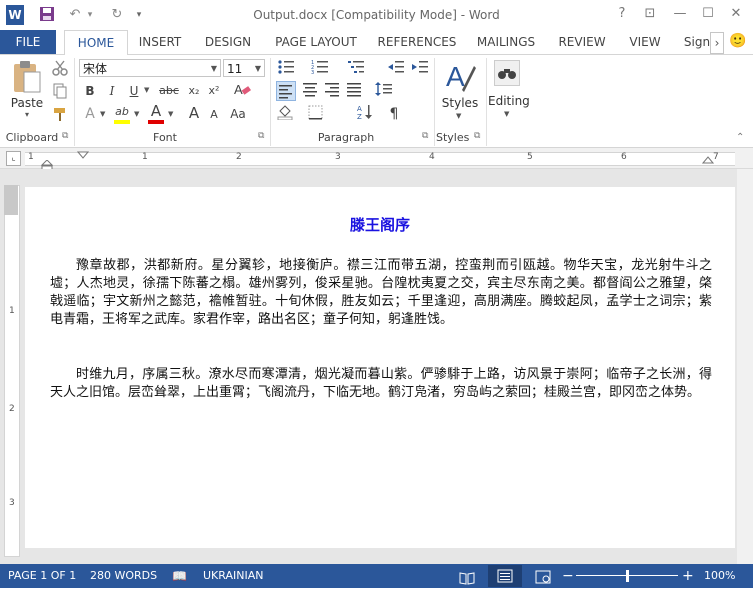 The height and width of the screenshot is (594, 753). Describe the element at coordinates (467, 582) in the screenshot. I see `read-mode-icon` at that location.